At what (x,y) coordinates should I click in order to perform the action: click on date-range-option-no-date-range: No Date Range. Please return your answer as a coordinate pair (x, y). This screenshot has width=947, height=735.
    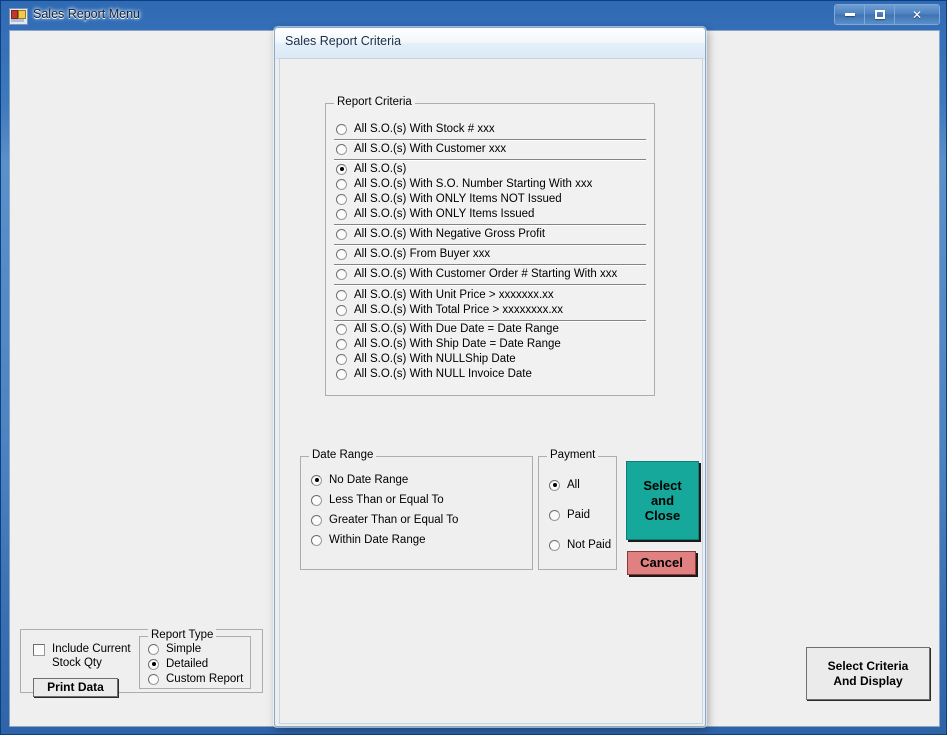
    Looking at the image, I should click on (359, 480).